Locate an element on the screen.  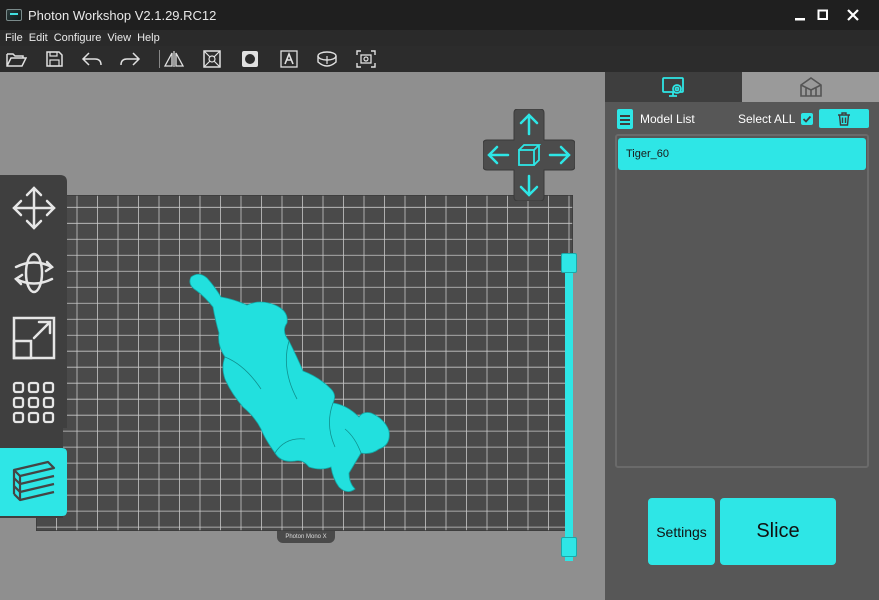
model-list-icon is located at coordinates (625, 119).